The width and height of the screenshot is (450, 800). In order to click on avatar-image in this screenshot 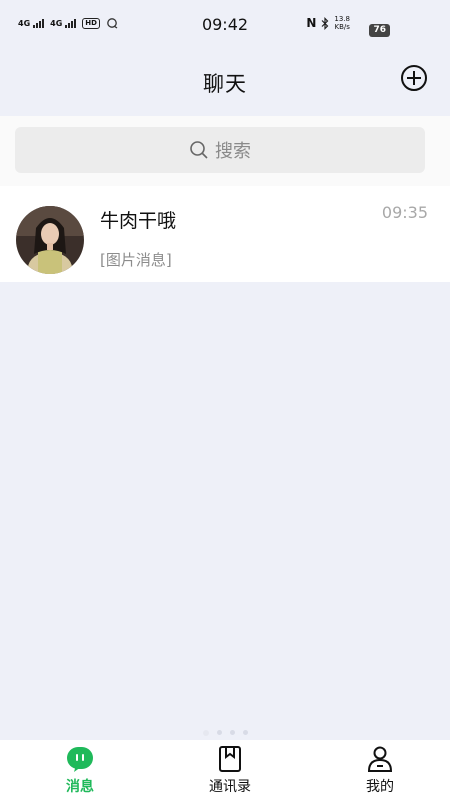, I will do `click(50, 240)`.